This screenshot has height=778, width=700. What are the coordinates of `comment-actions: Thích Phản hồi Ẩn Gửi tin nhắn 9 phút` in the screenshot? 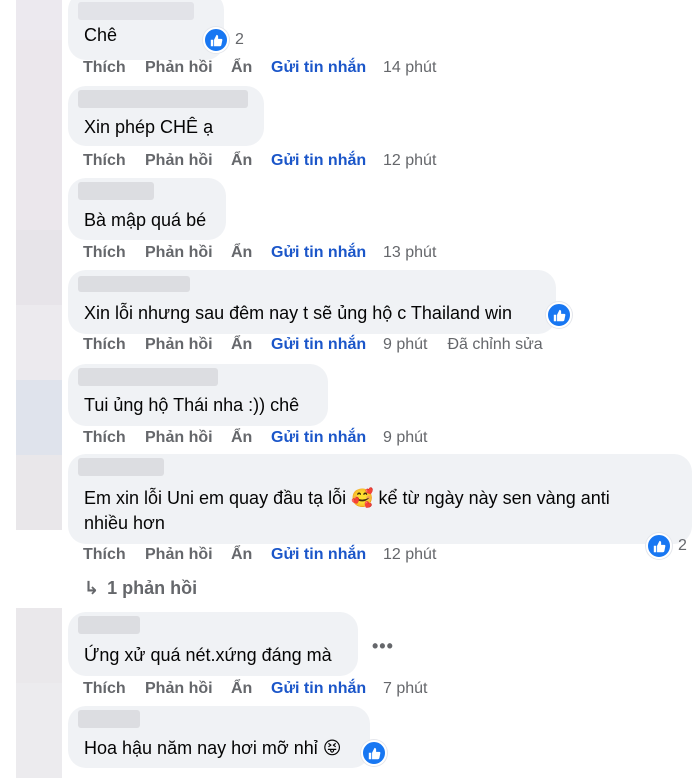 It's located at (255, 438).